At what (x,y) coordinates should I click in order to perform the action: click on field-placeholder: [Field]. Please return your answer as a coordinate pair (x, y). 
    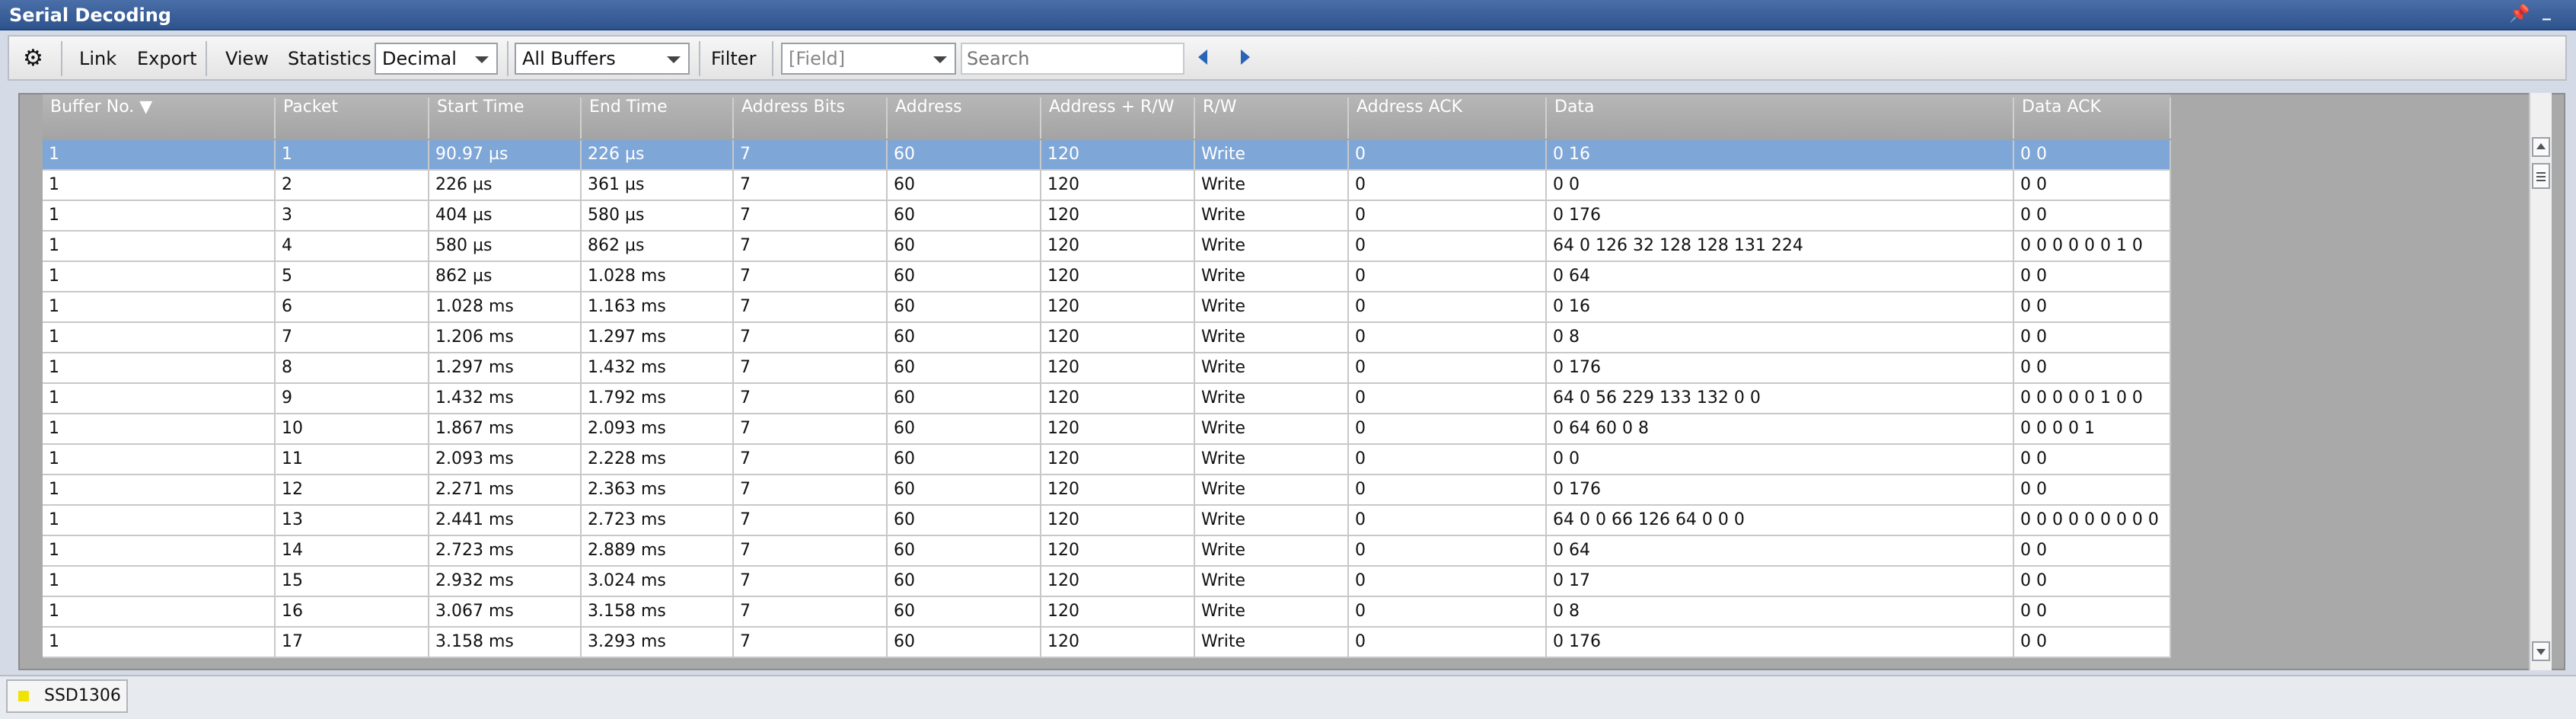
    Looking at the image, I should click on (818, 58).